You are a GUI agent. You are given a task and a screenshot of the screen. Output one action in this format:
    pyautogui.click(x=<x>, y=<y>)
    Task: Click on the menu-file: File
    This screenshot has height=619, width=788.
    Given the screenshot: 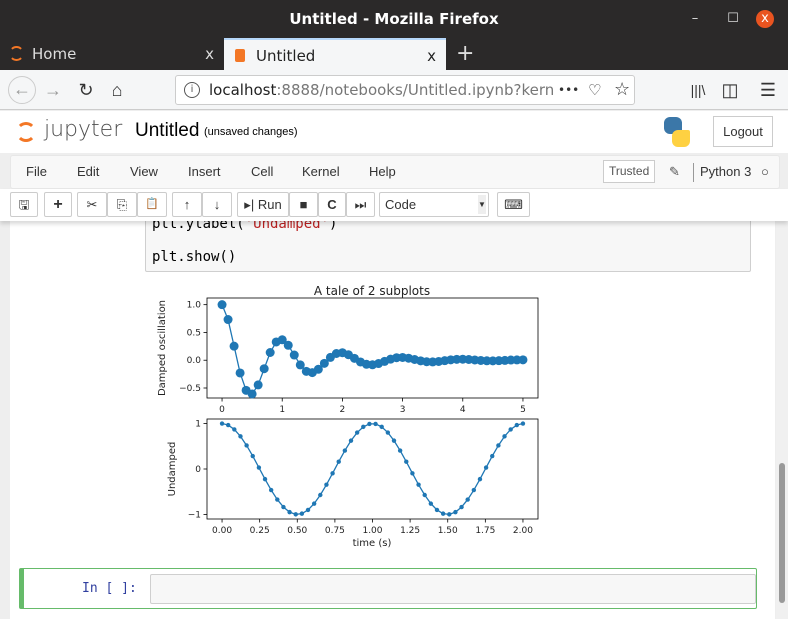 What is the action you would take?
    pyautogui.click(x=36, y=172)
    